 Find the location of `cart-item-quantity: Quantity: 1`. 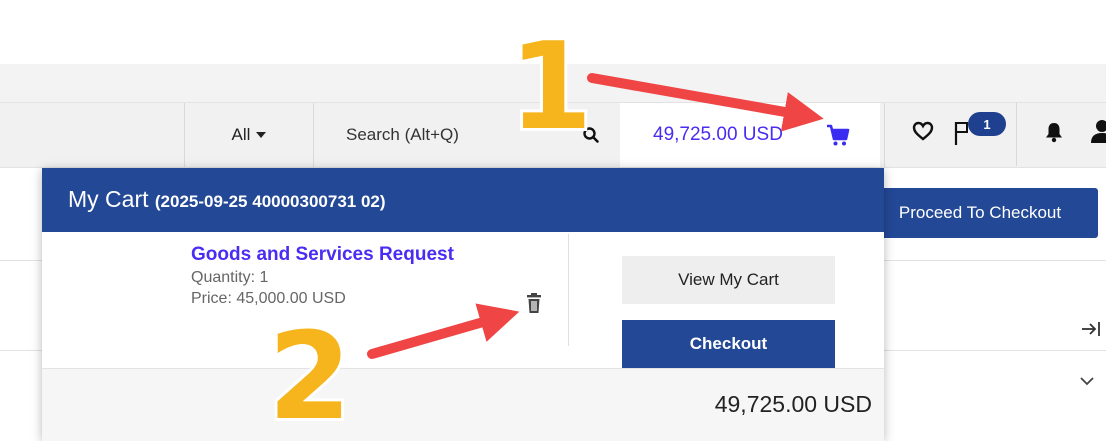

cart-item-quantity: Quantity: 1 is located at coordinates (230, 277).